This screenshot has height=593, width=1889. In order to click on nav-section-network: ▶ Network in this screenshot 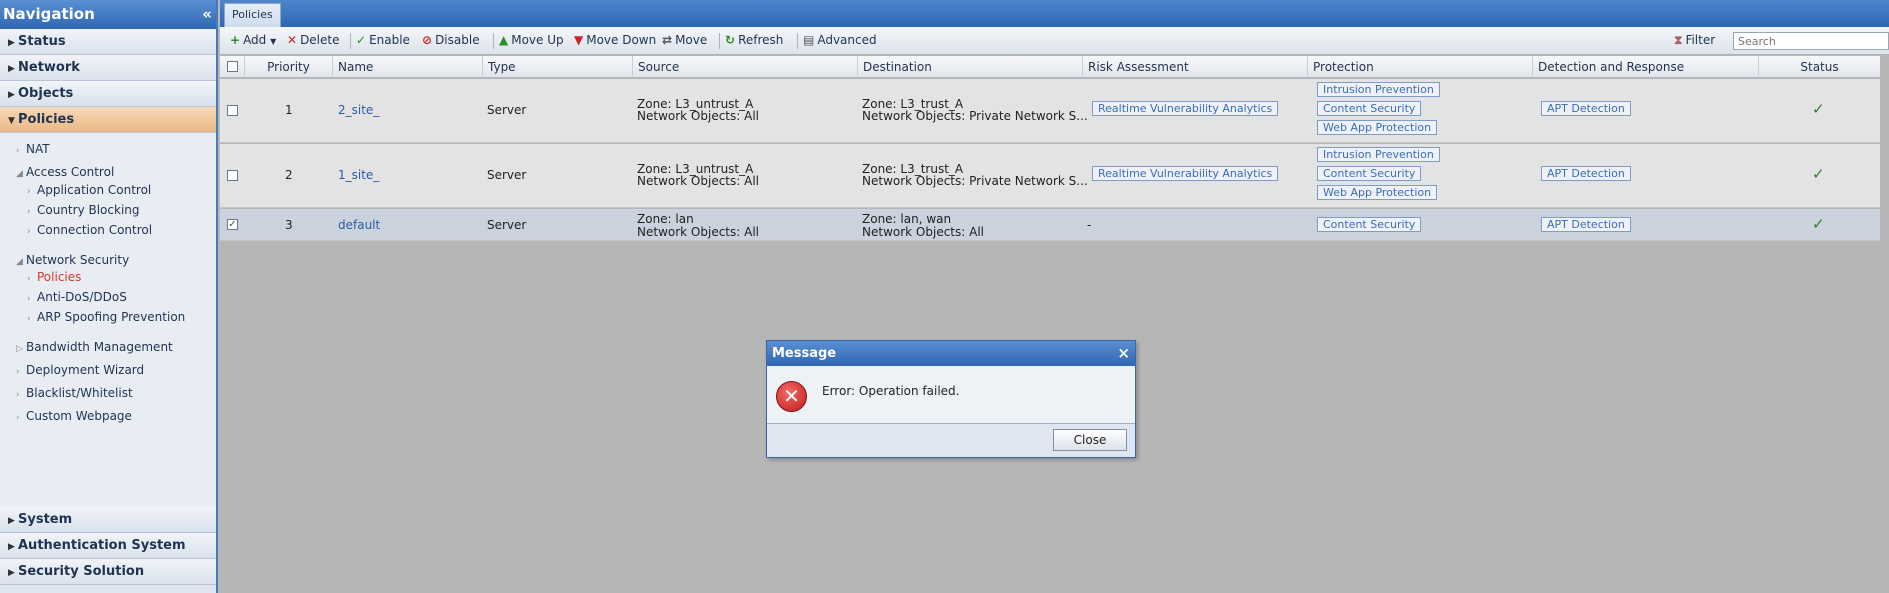, I will do `click(108, 68)`.